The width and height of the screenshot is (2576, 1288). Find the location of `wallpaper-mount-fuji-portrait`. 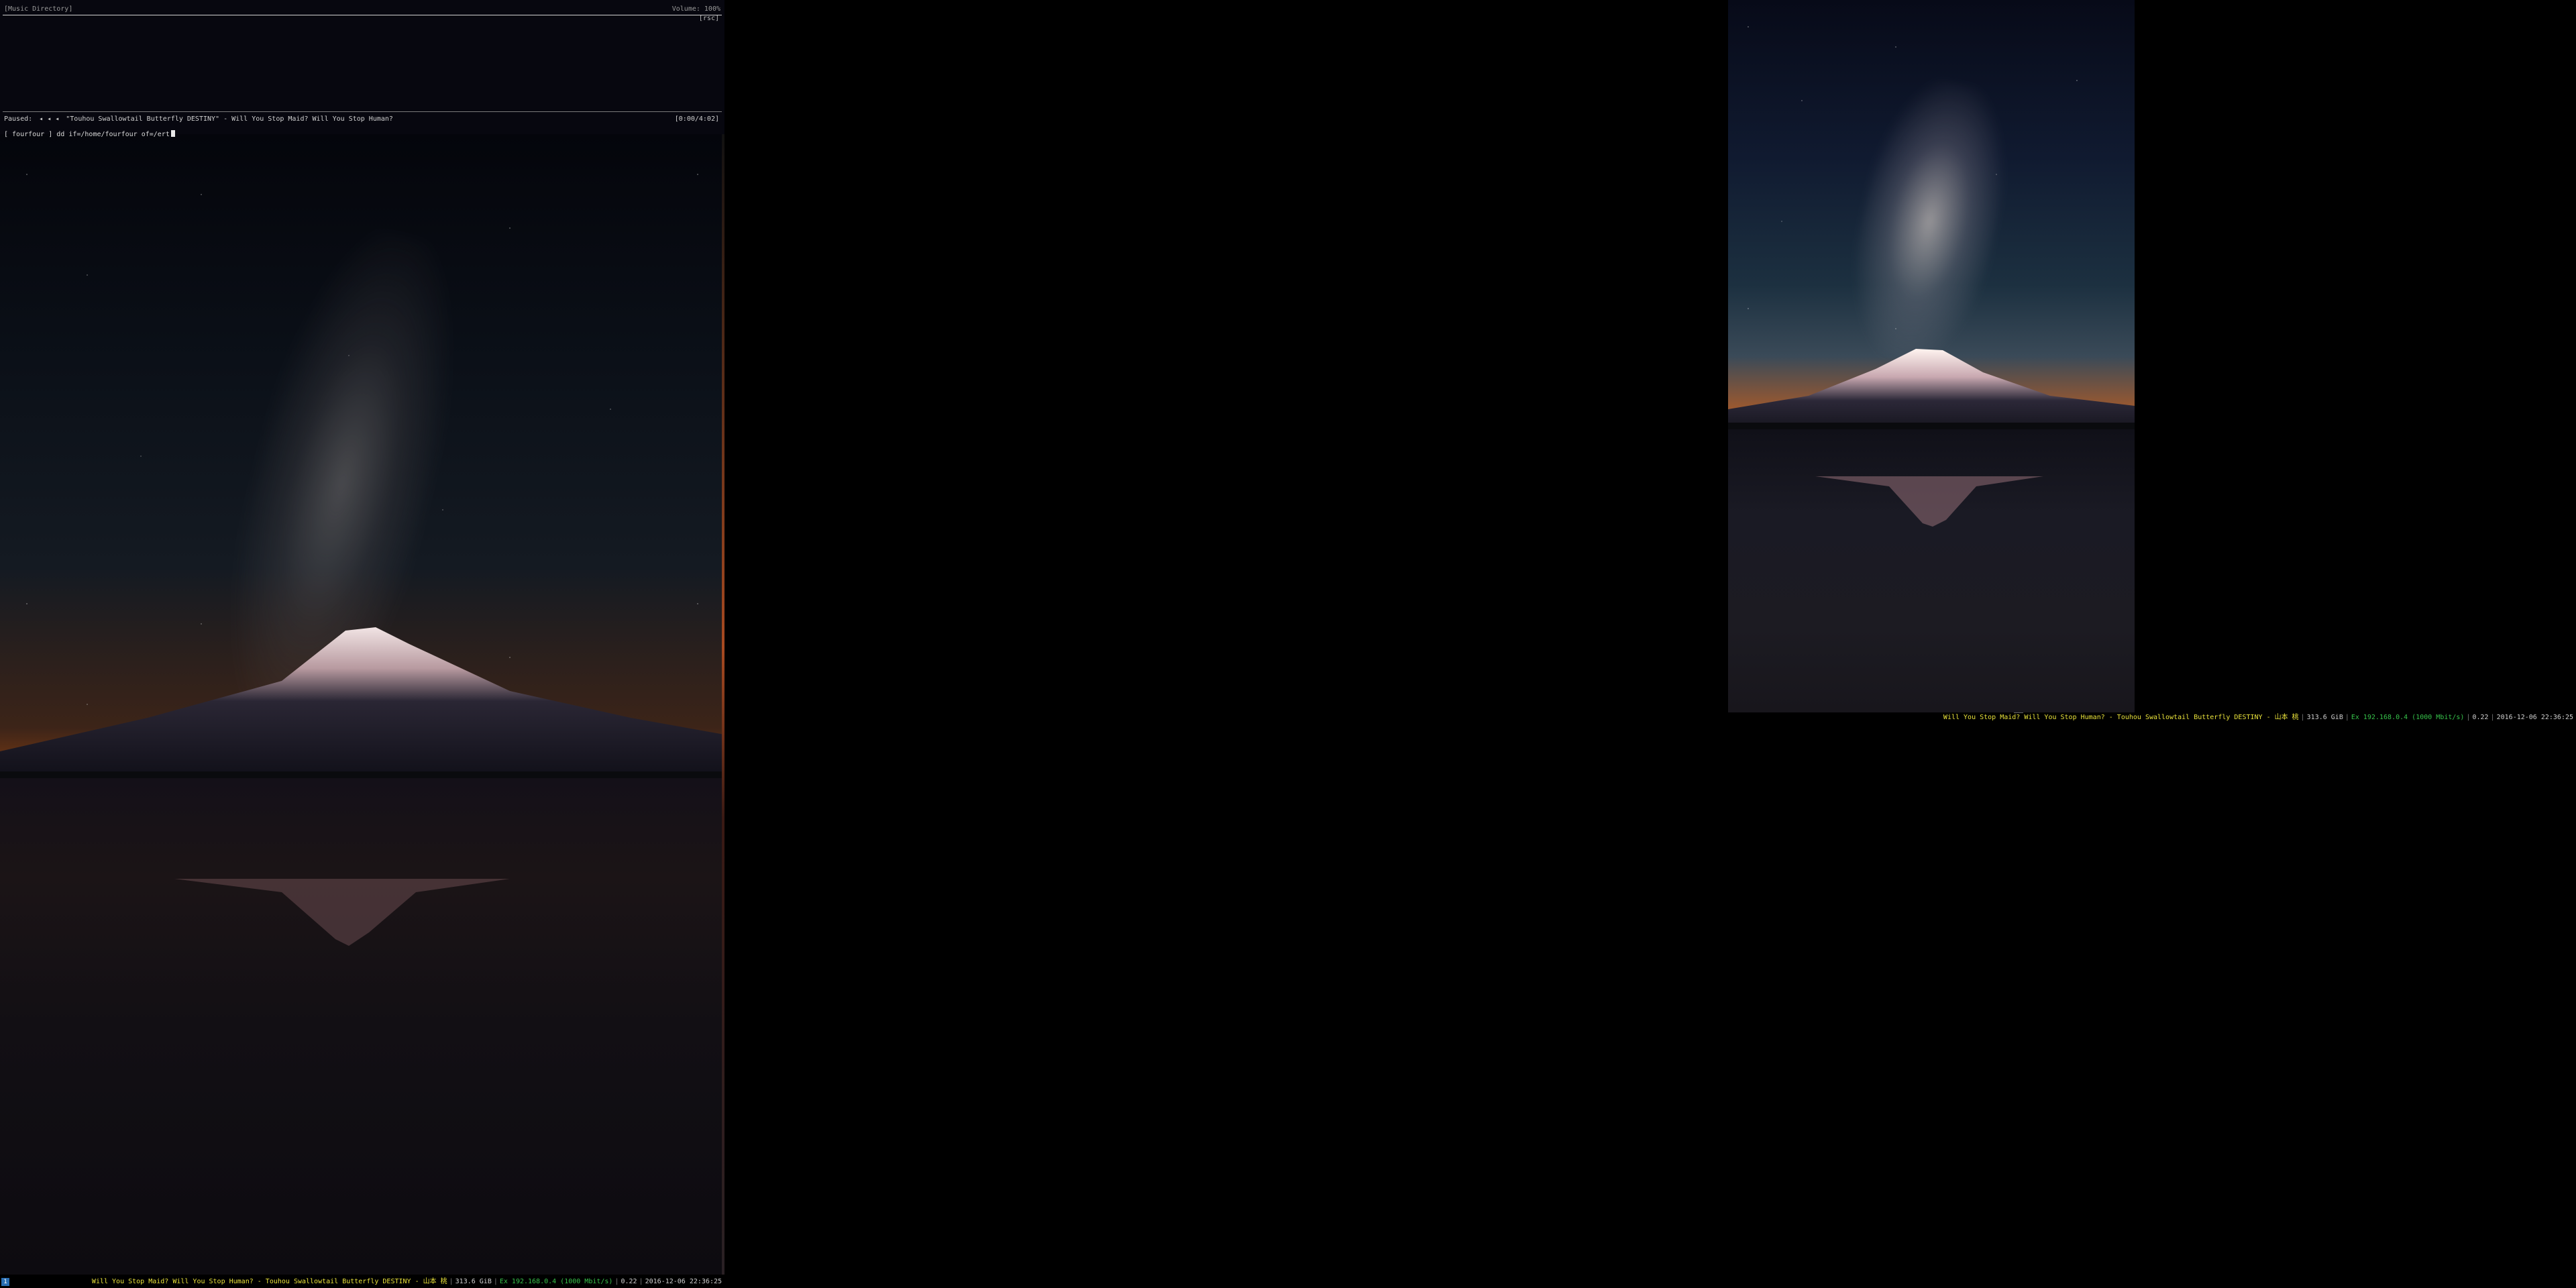

wallpaper-mount-fuji-portrait is located at coordinates (1931, 356).